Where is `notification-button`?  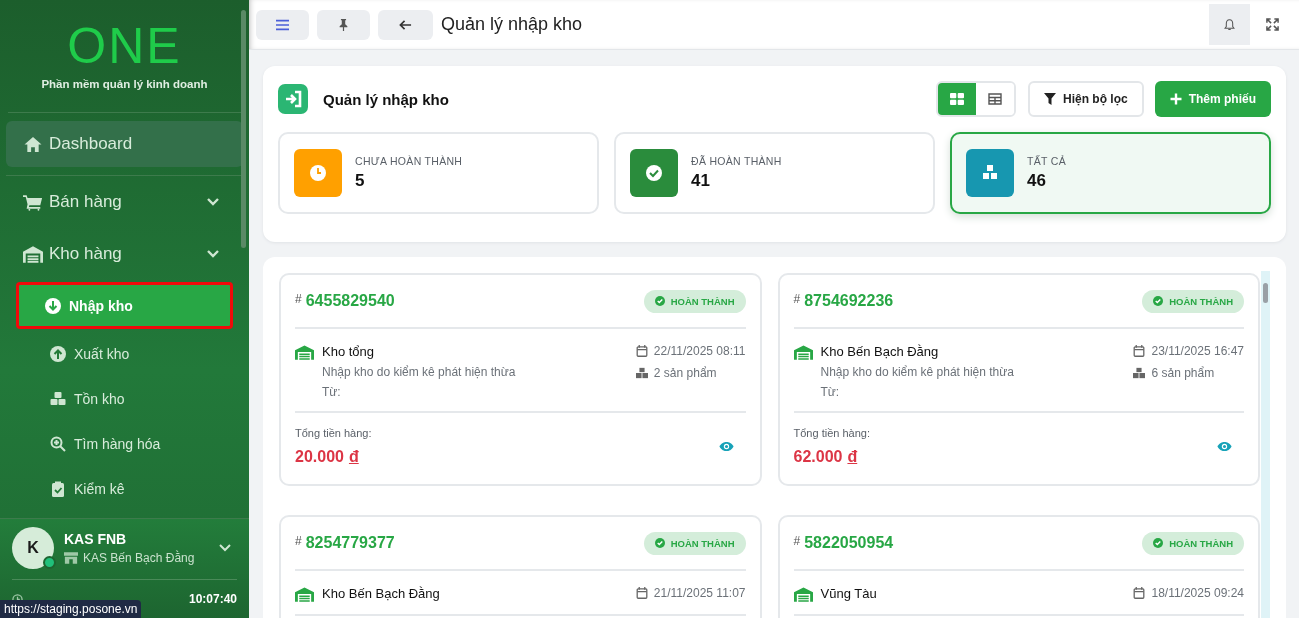
notification-button is located at coordinates (1229, 24).